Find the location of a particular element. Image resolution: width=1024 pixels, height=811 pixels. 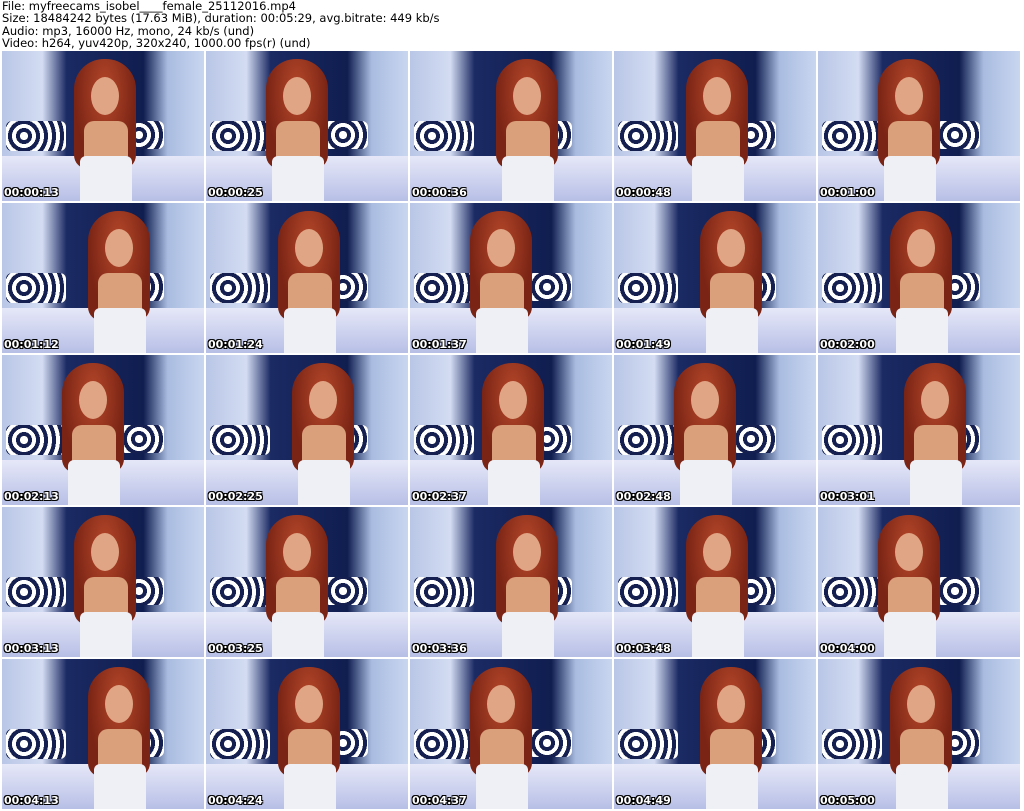

video-thumbnail: 00:05:00 is located at coordinates (919, 734).